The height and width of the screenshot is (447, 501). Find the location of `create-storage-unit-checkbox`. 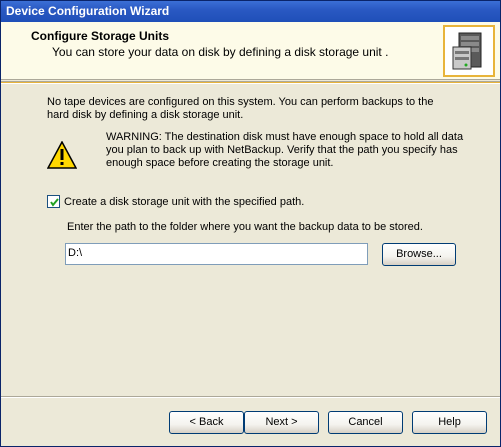

create-storage-unit-checkbox is located at coordinates (53, 201).